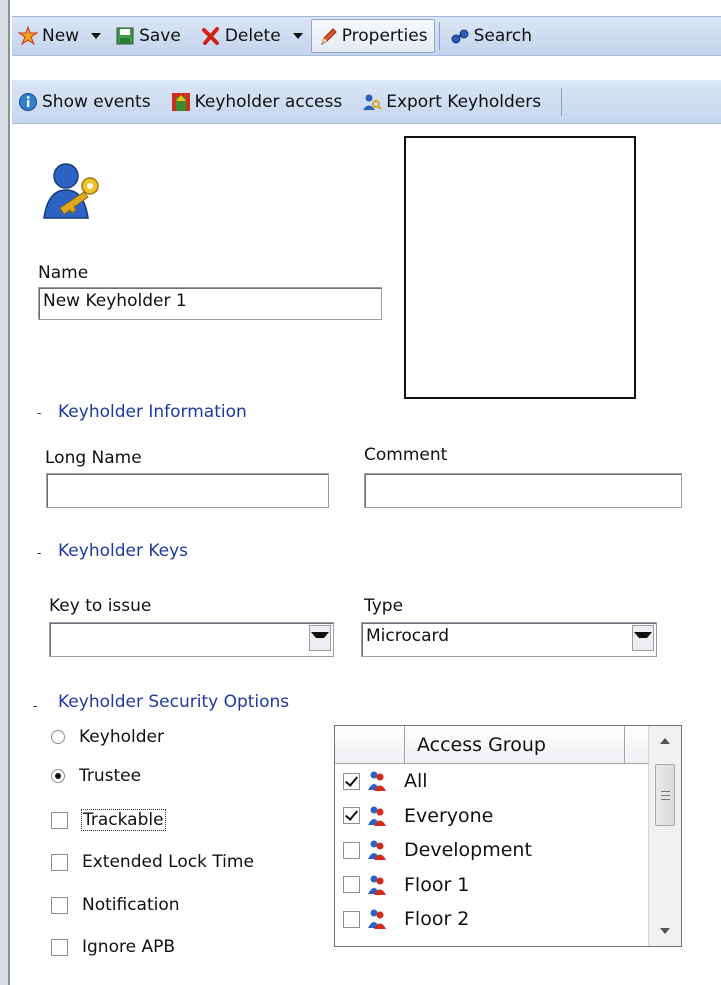 Image resolution: width=721 pixels, height=985 pixels. Describe the element at coordinates (370, 744) in the screenshot. I see `grid-header-select-column` at that location.